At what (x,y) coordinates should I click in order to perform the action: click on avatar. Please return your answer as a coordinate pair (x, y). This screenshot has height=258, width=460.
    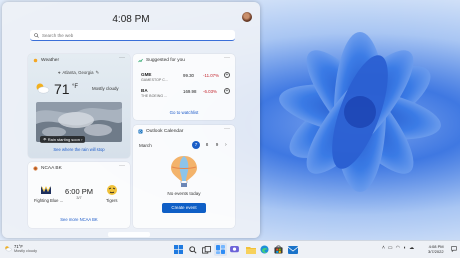
    Looking at the image, I should click on (247, 17).